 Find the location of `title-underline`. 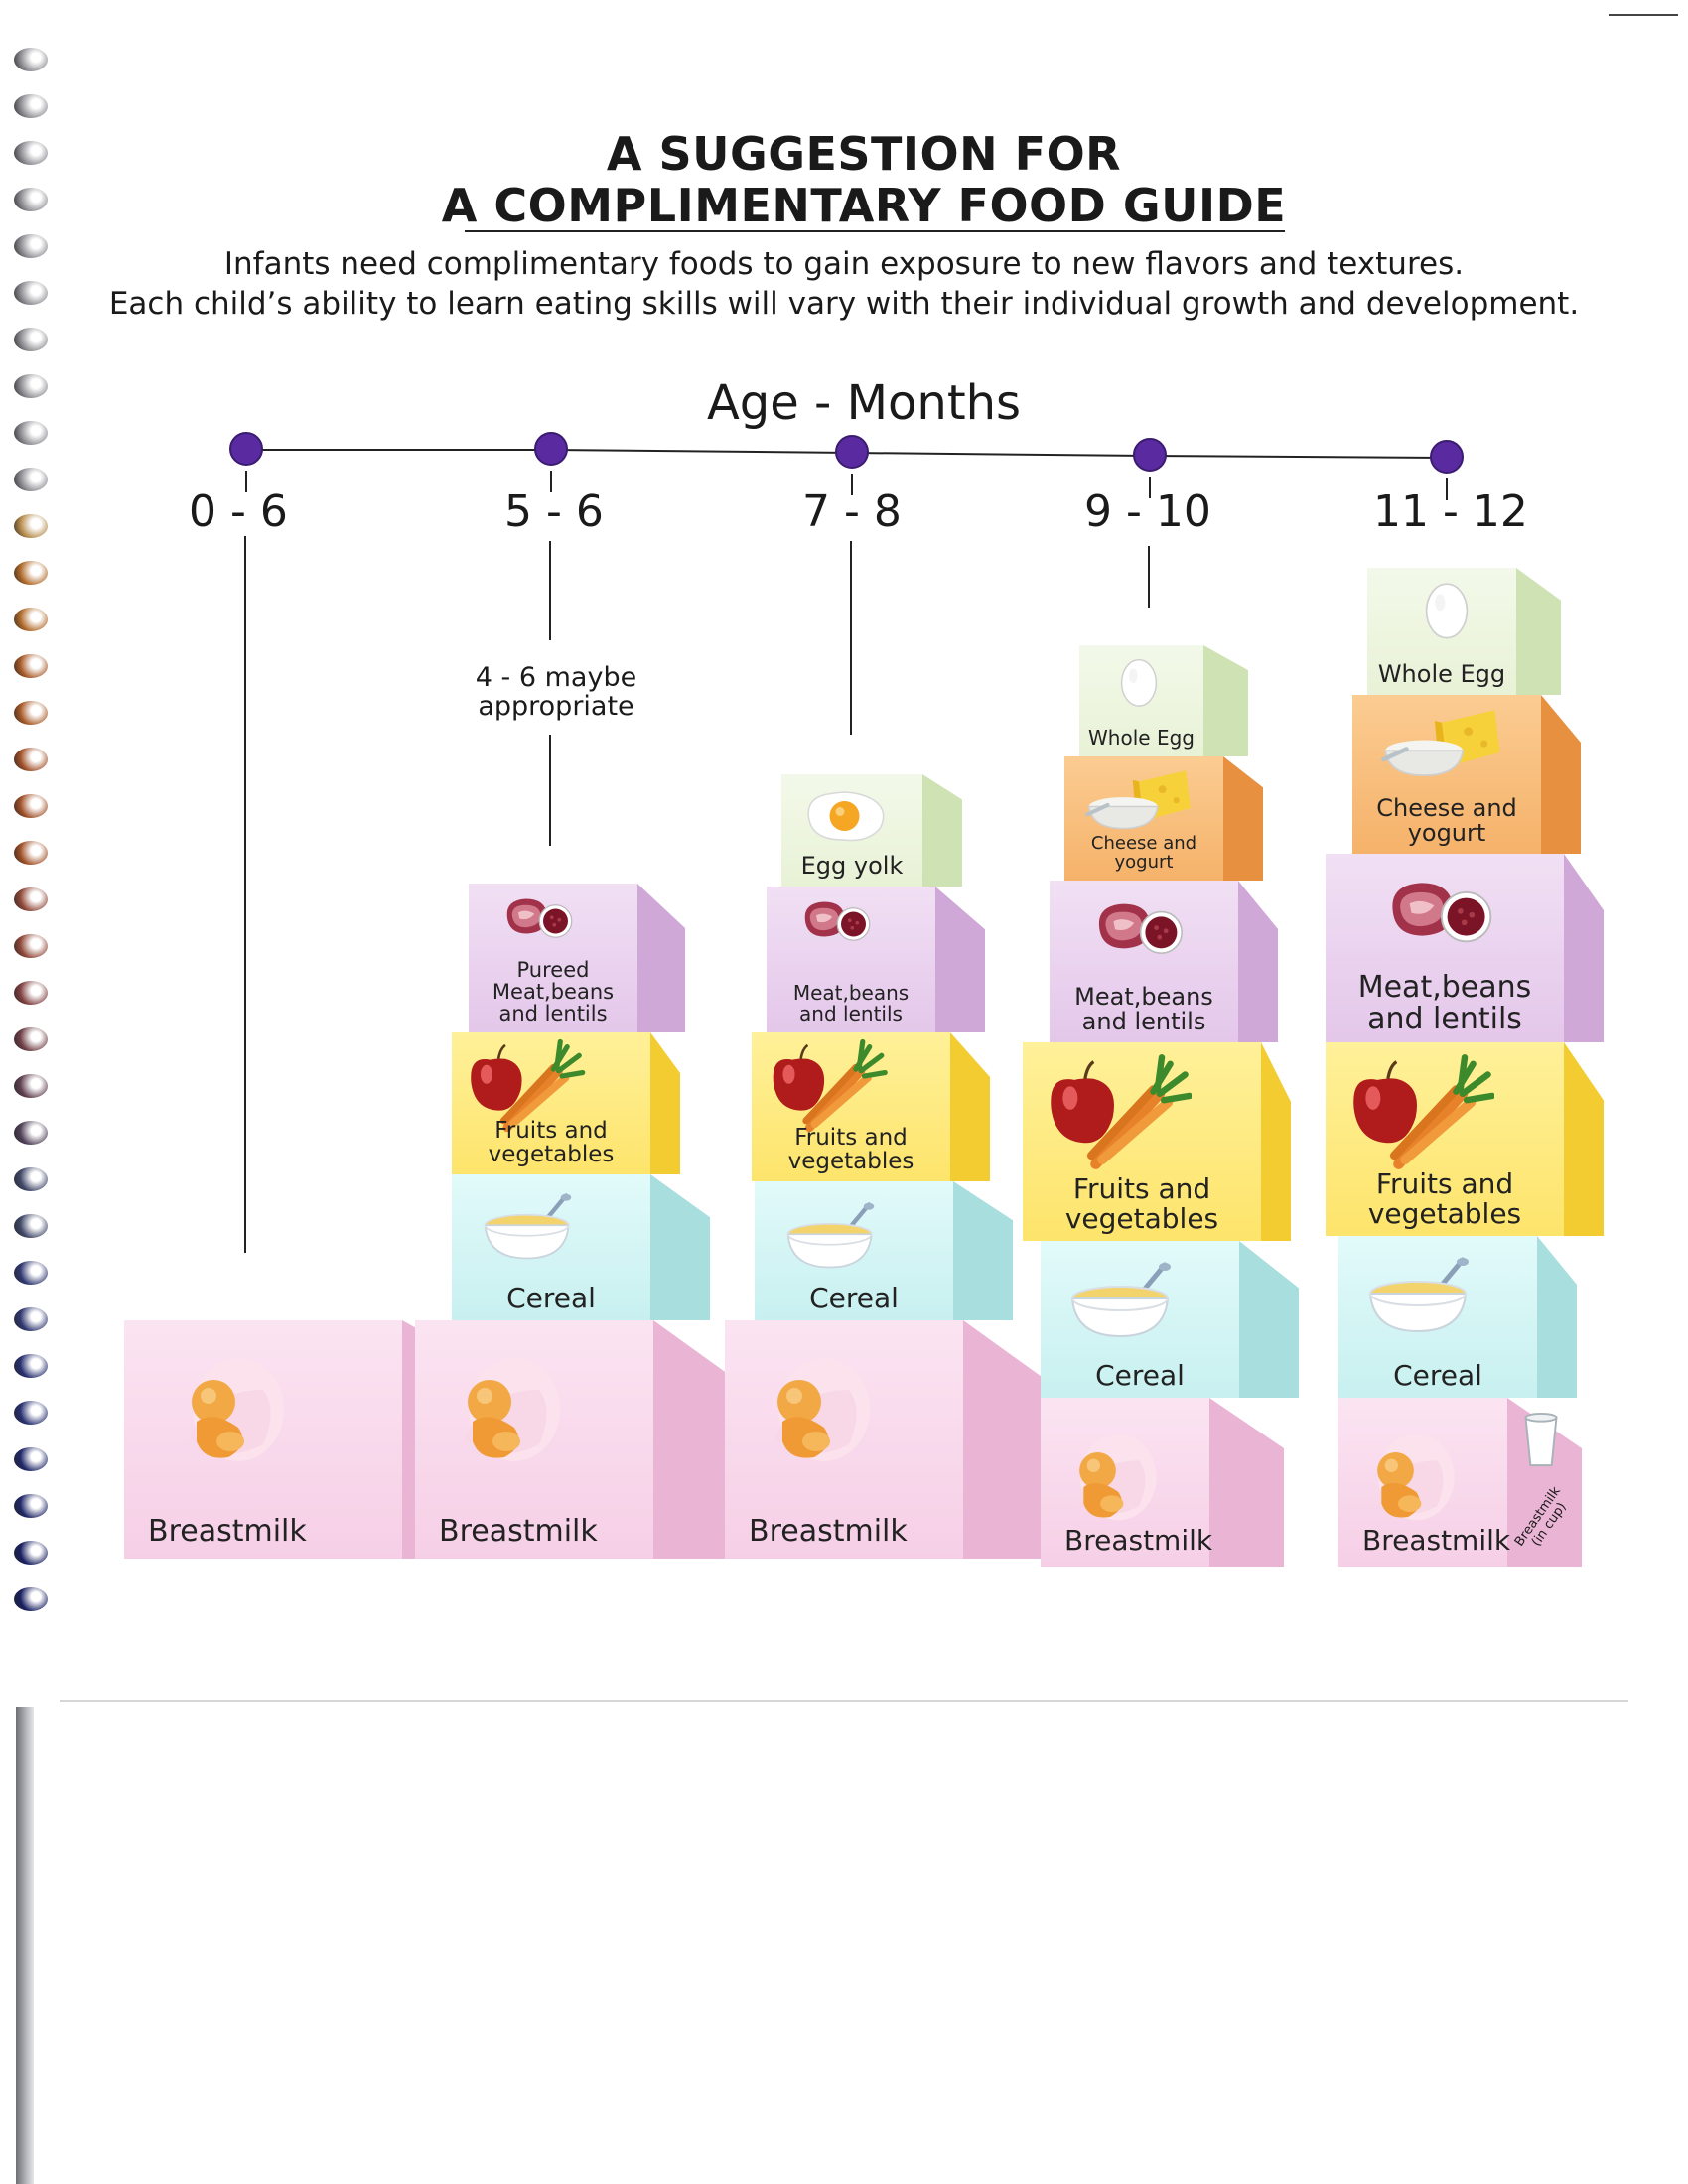

title-underline is located at coordinates (875, 231).